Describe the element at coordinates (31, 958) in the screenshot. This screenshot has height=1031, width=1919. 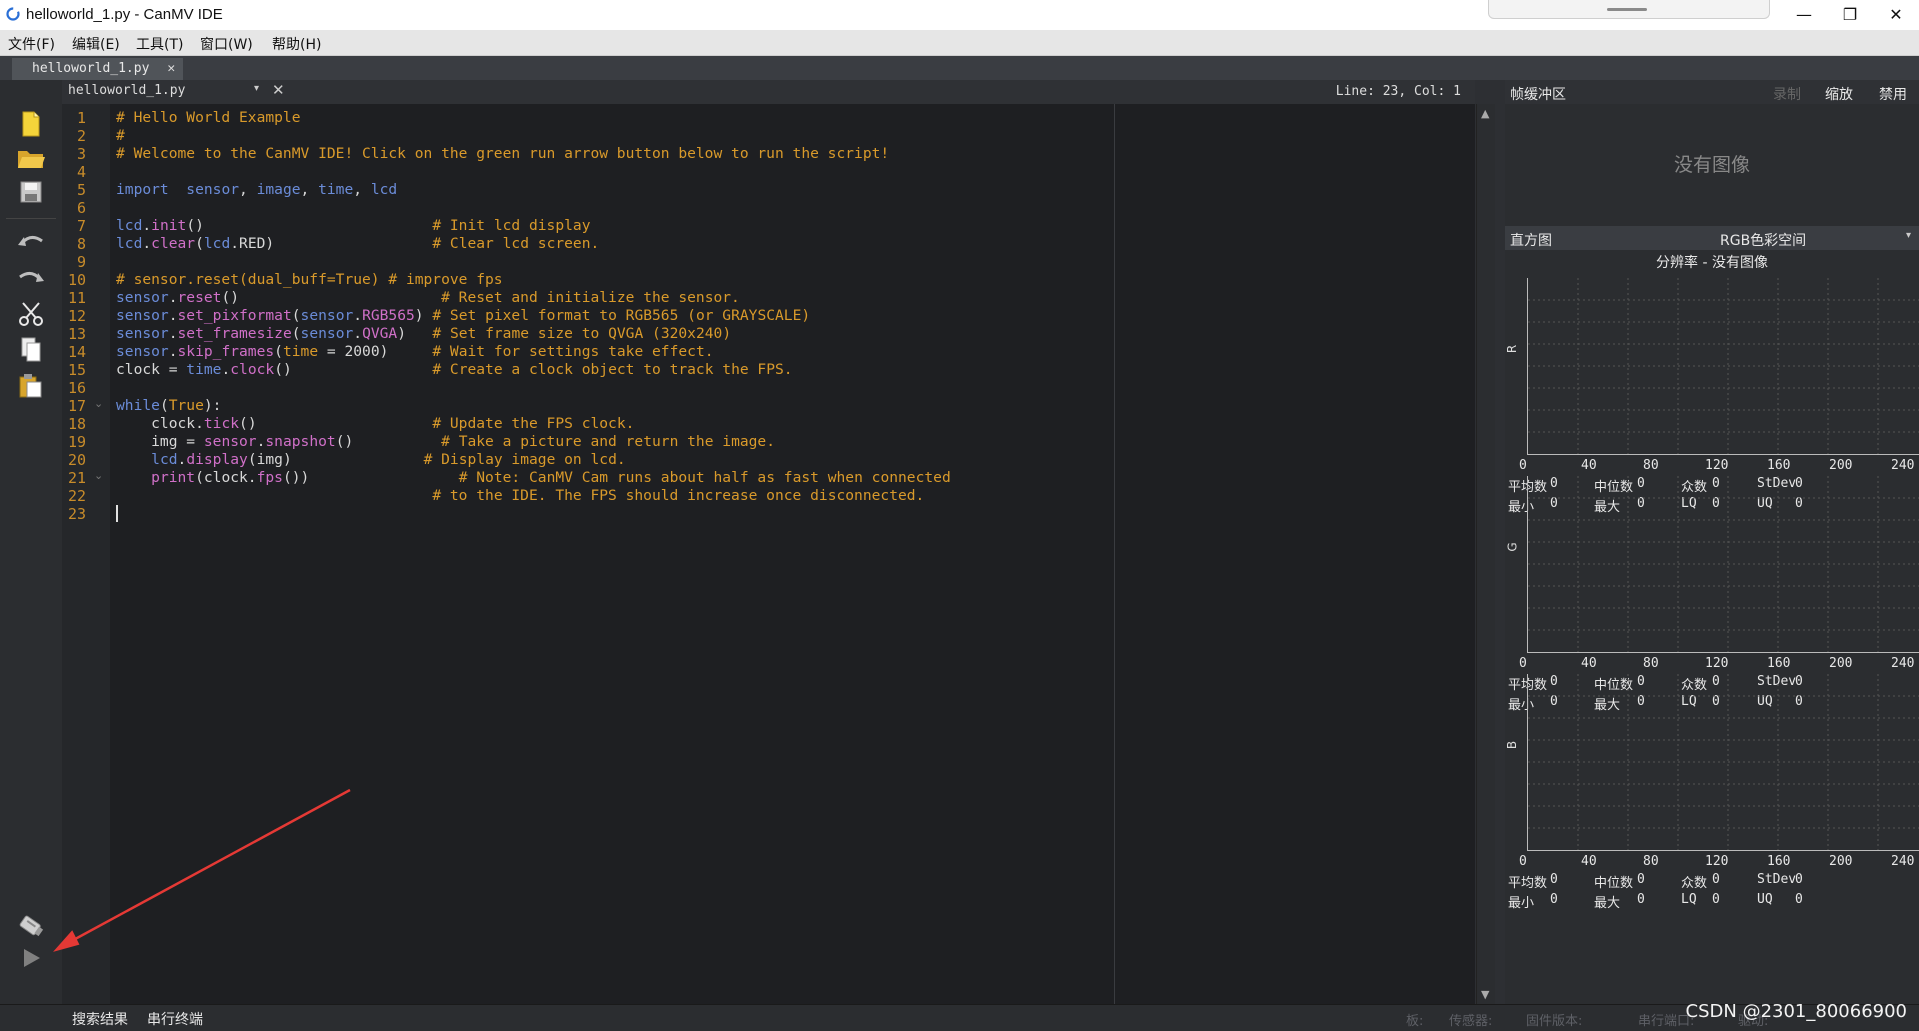
I see `run-icon` at that location.